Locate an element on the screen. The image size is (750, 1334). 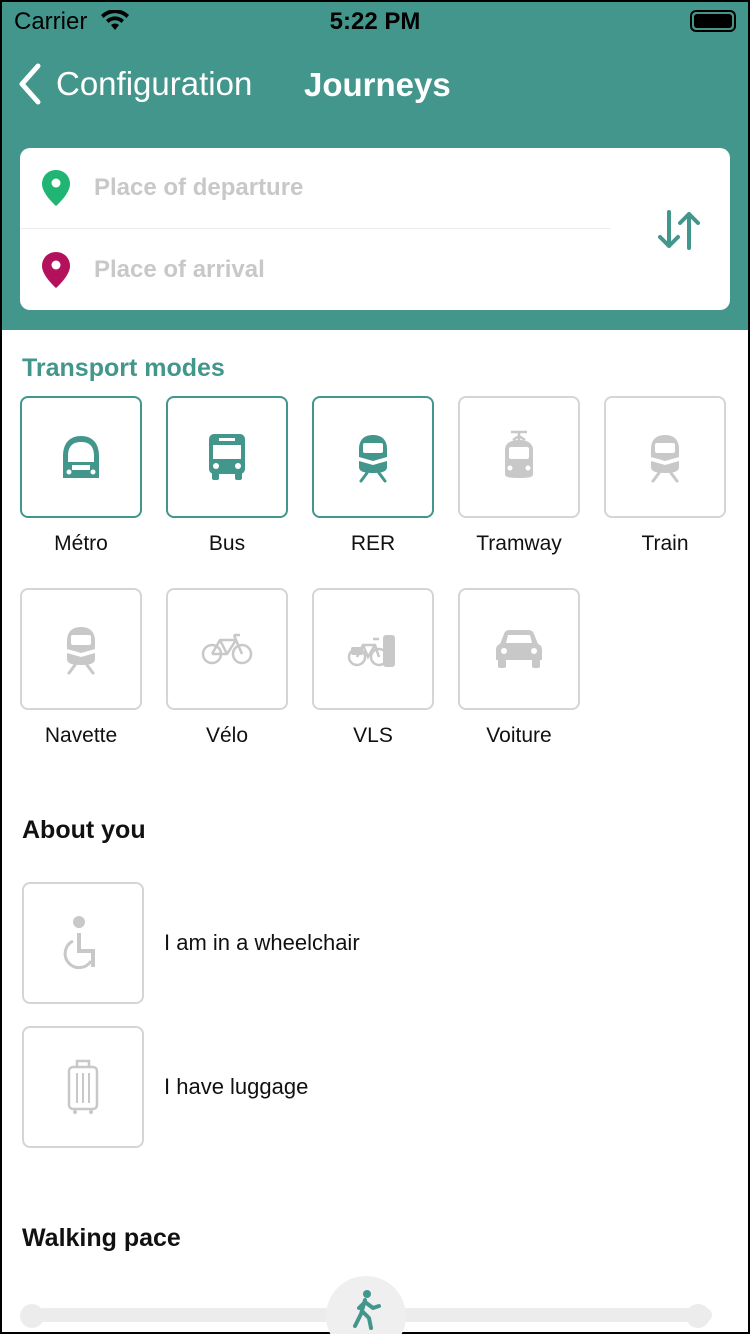
back-label: Configuration is located at coordinates (154, 83).